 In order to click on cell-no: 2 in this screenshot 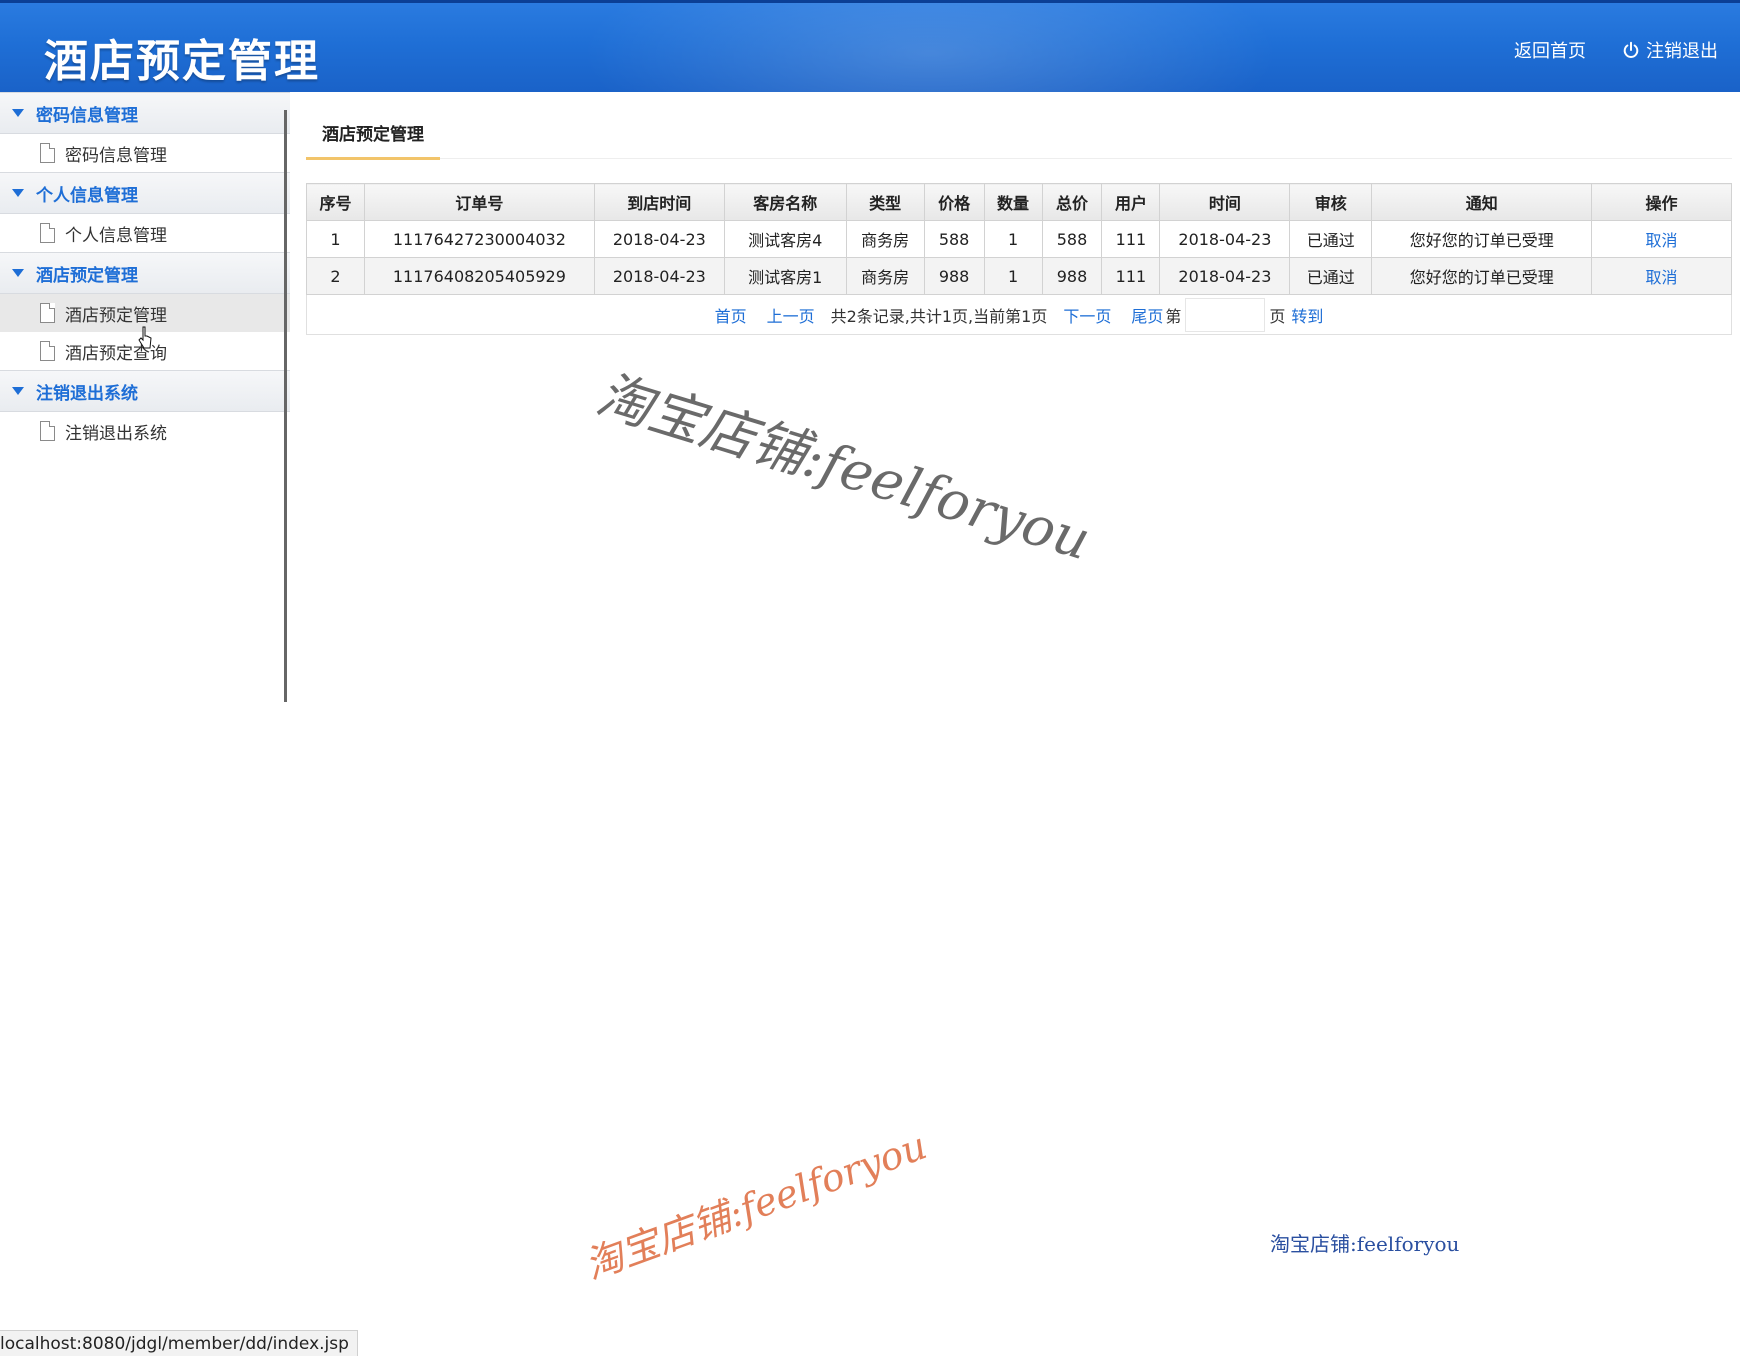, I will do `click(335, 276)`.